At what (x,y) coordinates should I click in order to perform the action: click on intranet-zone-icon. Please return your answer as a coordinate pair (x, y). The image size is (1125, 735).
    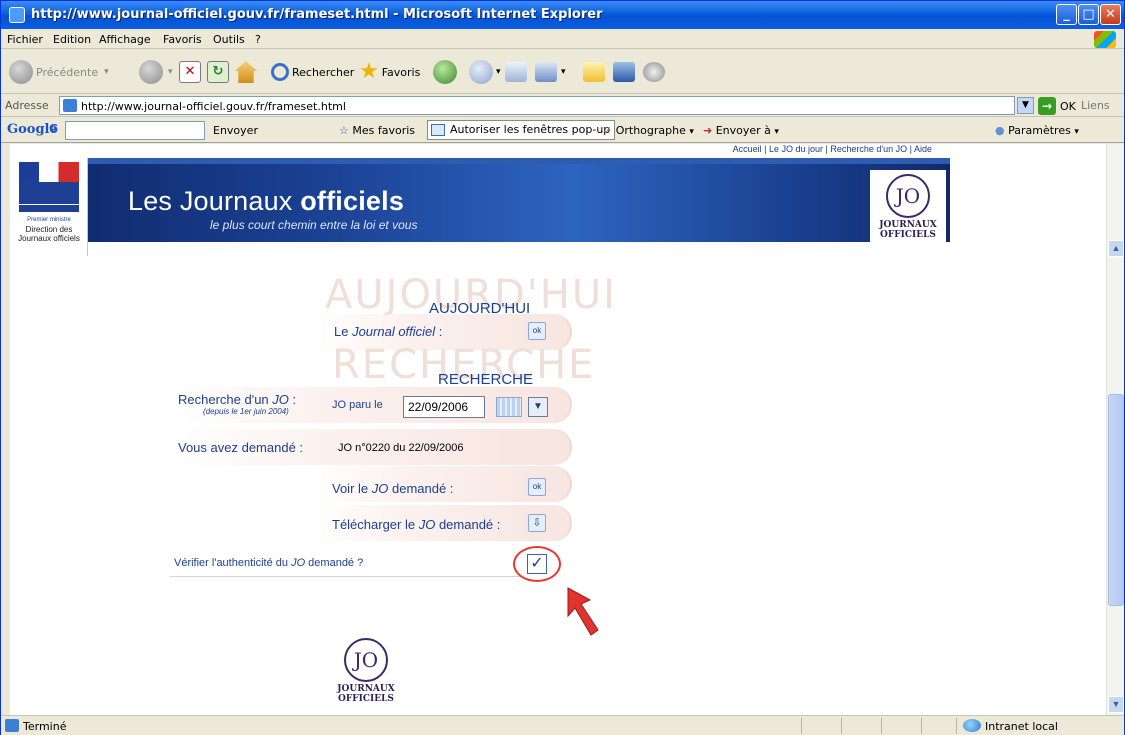
    Looking at the image, I should click on (972, 725).